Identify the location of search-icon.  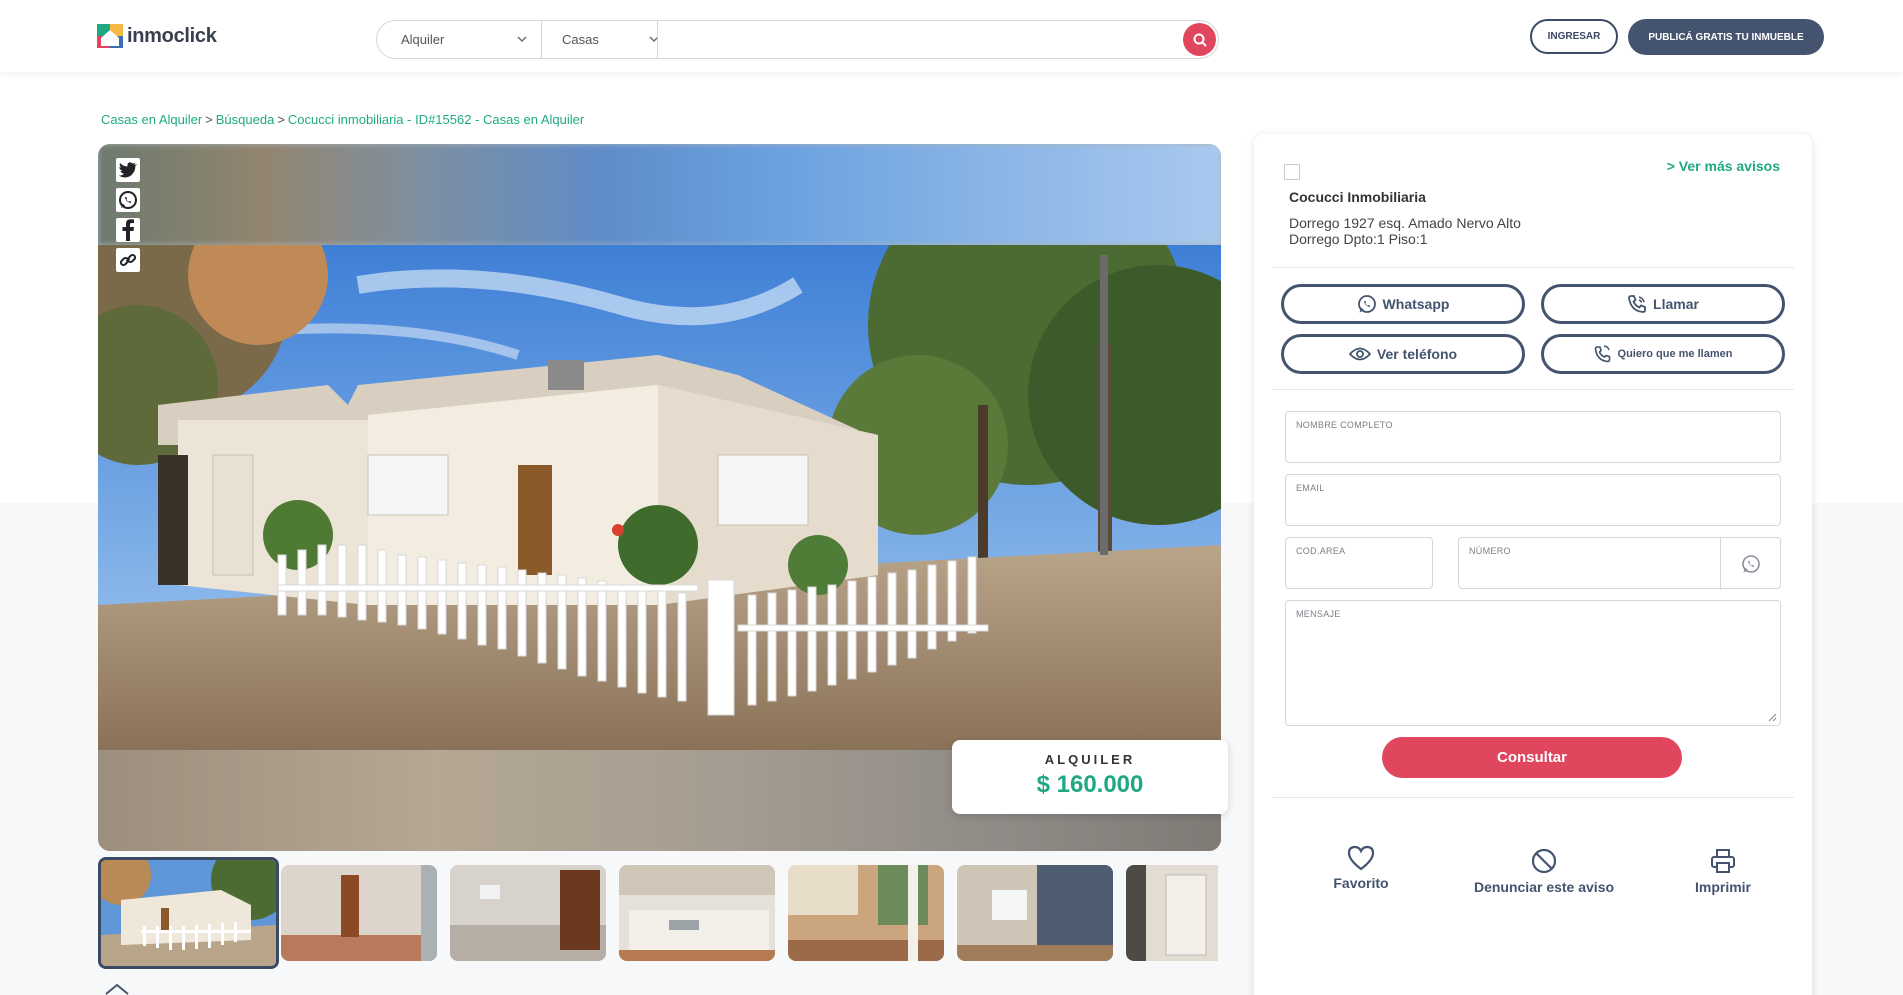
(1199, 39).